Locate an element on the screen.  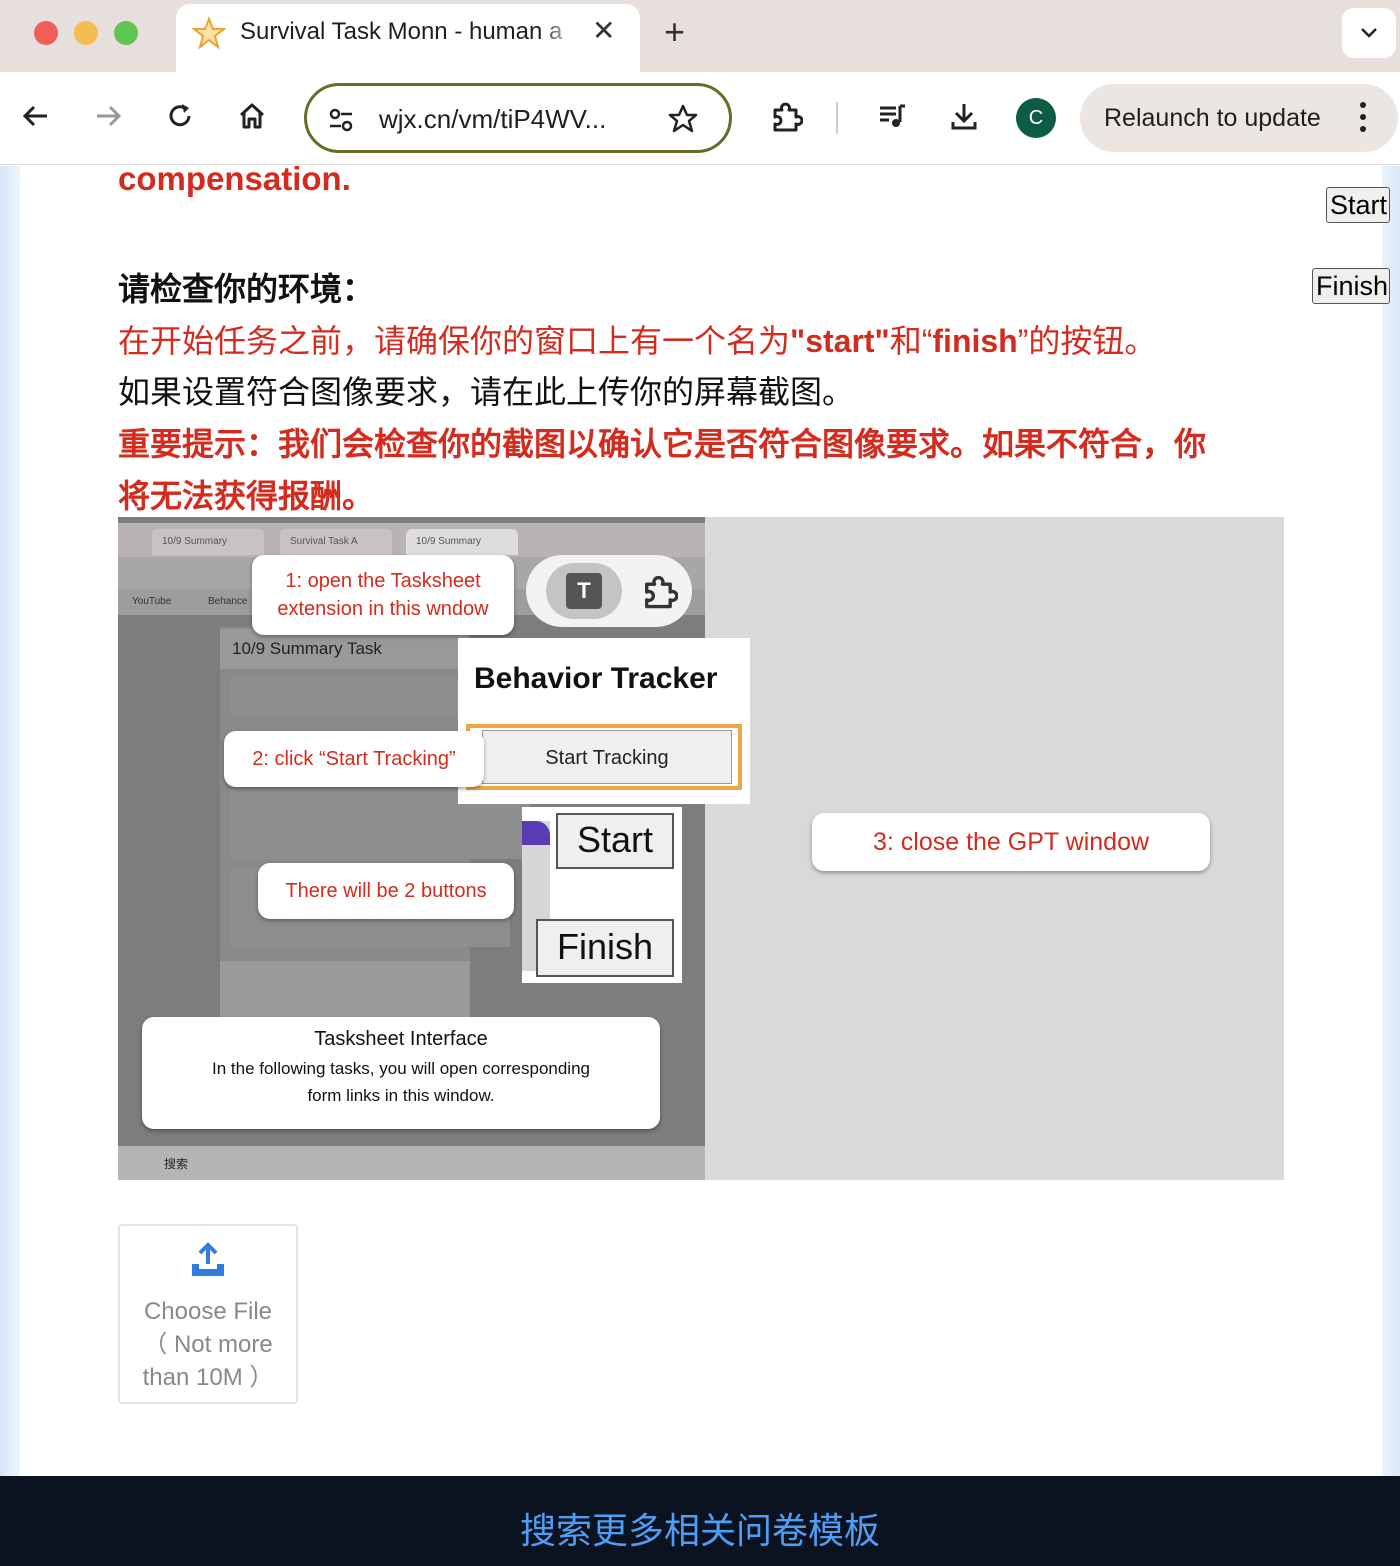
forward-button is located at coordinates (108, 118).